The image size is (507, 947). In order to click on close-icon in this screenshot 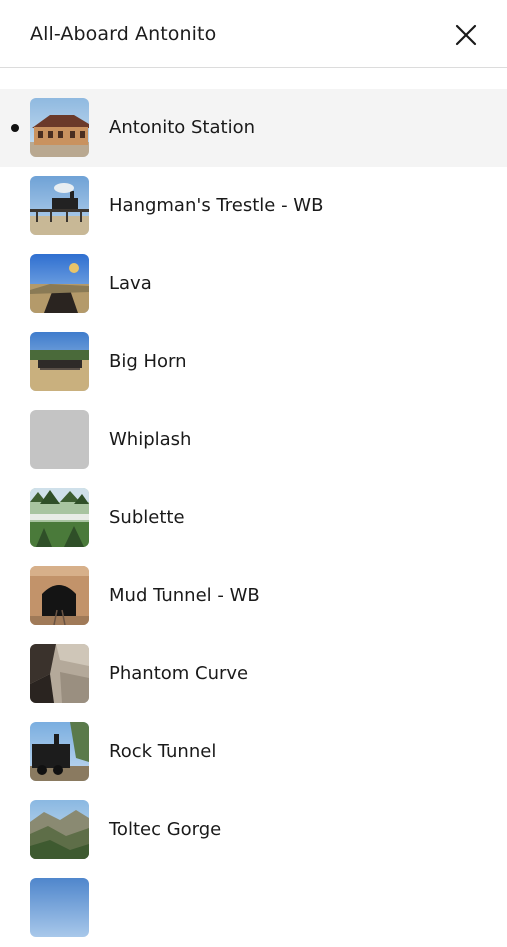, I will do `click(466, 35)`.